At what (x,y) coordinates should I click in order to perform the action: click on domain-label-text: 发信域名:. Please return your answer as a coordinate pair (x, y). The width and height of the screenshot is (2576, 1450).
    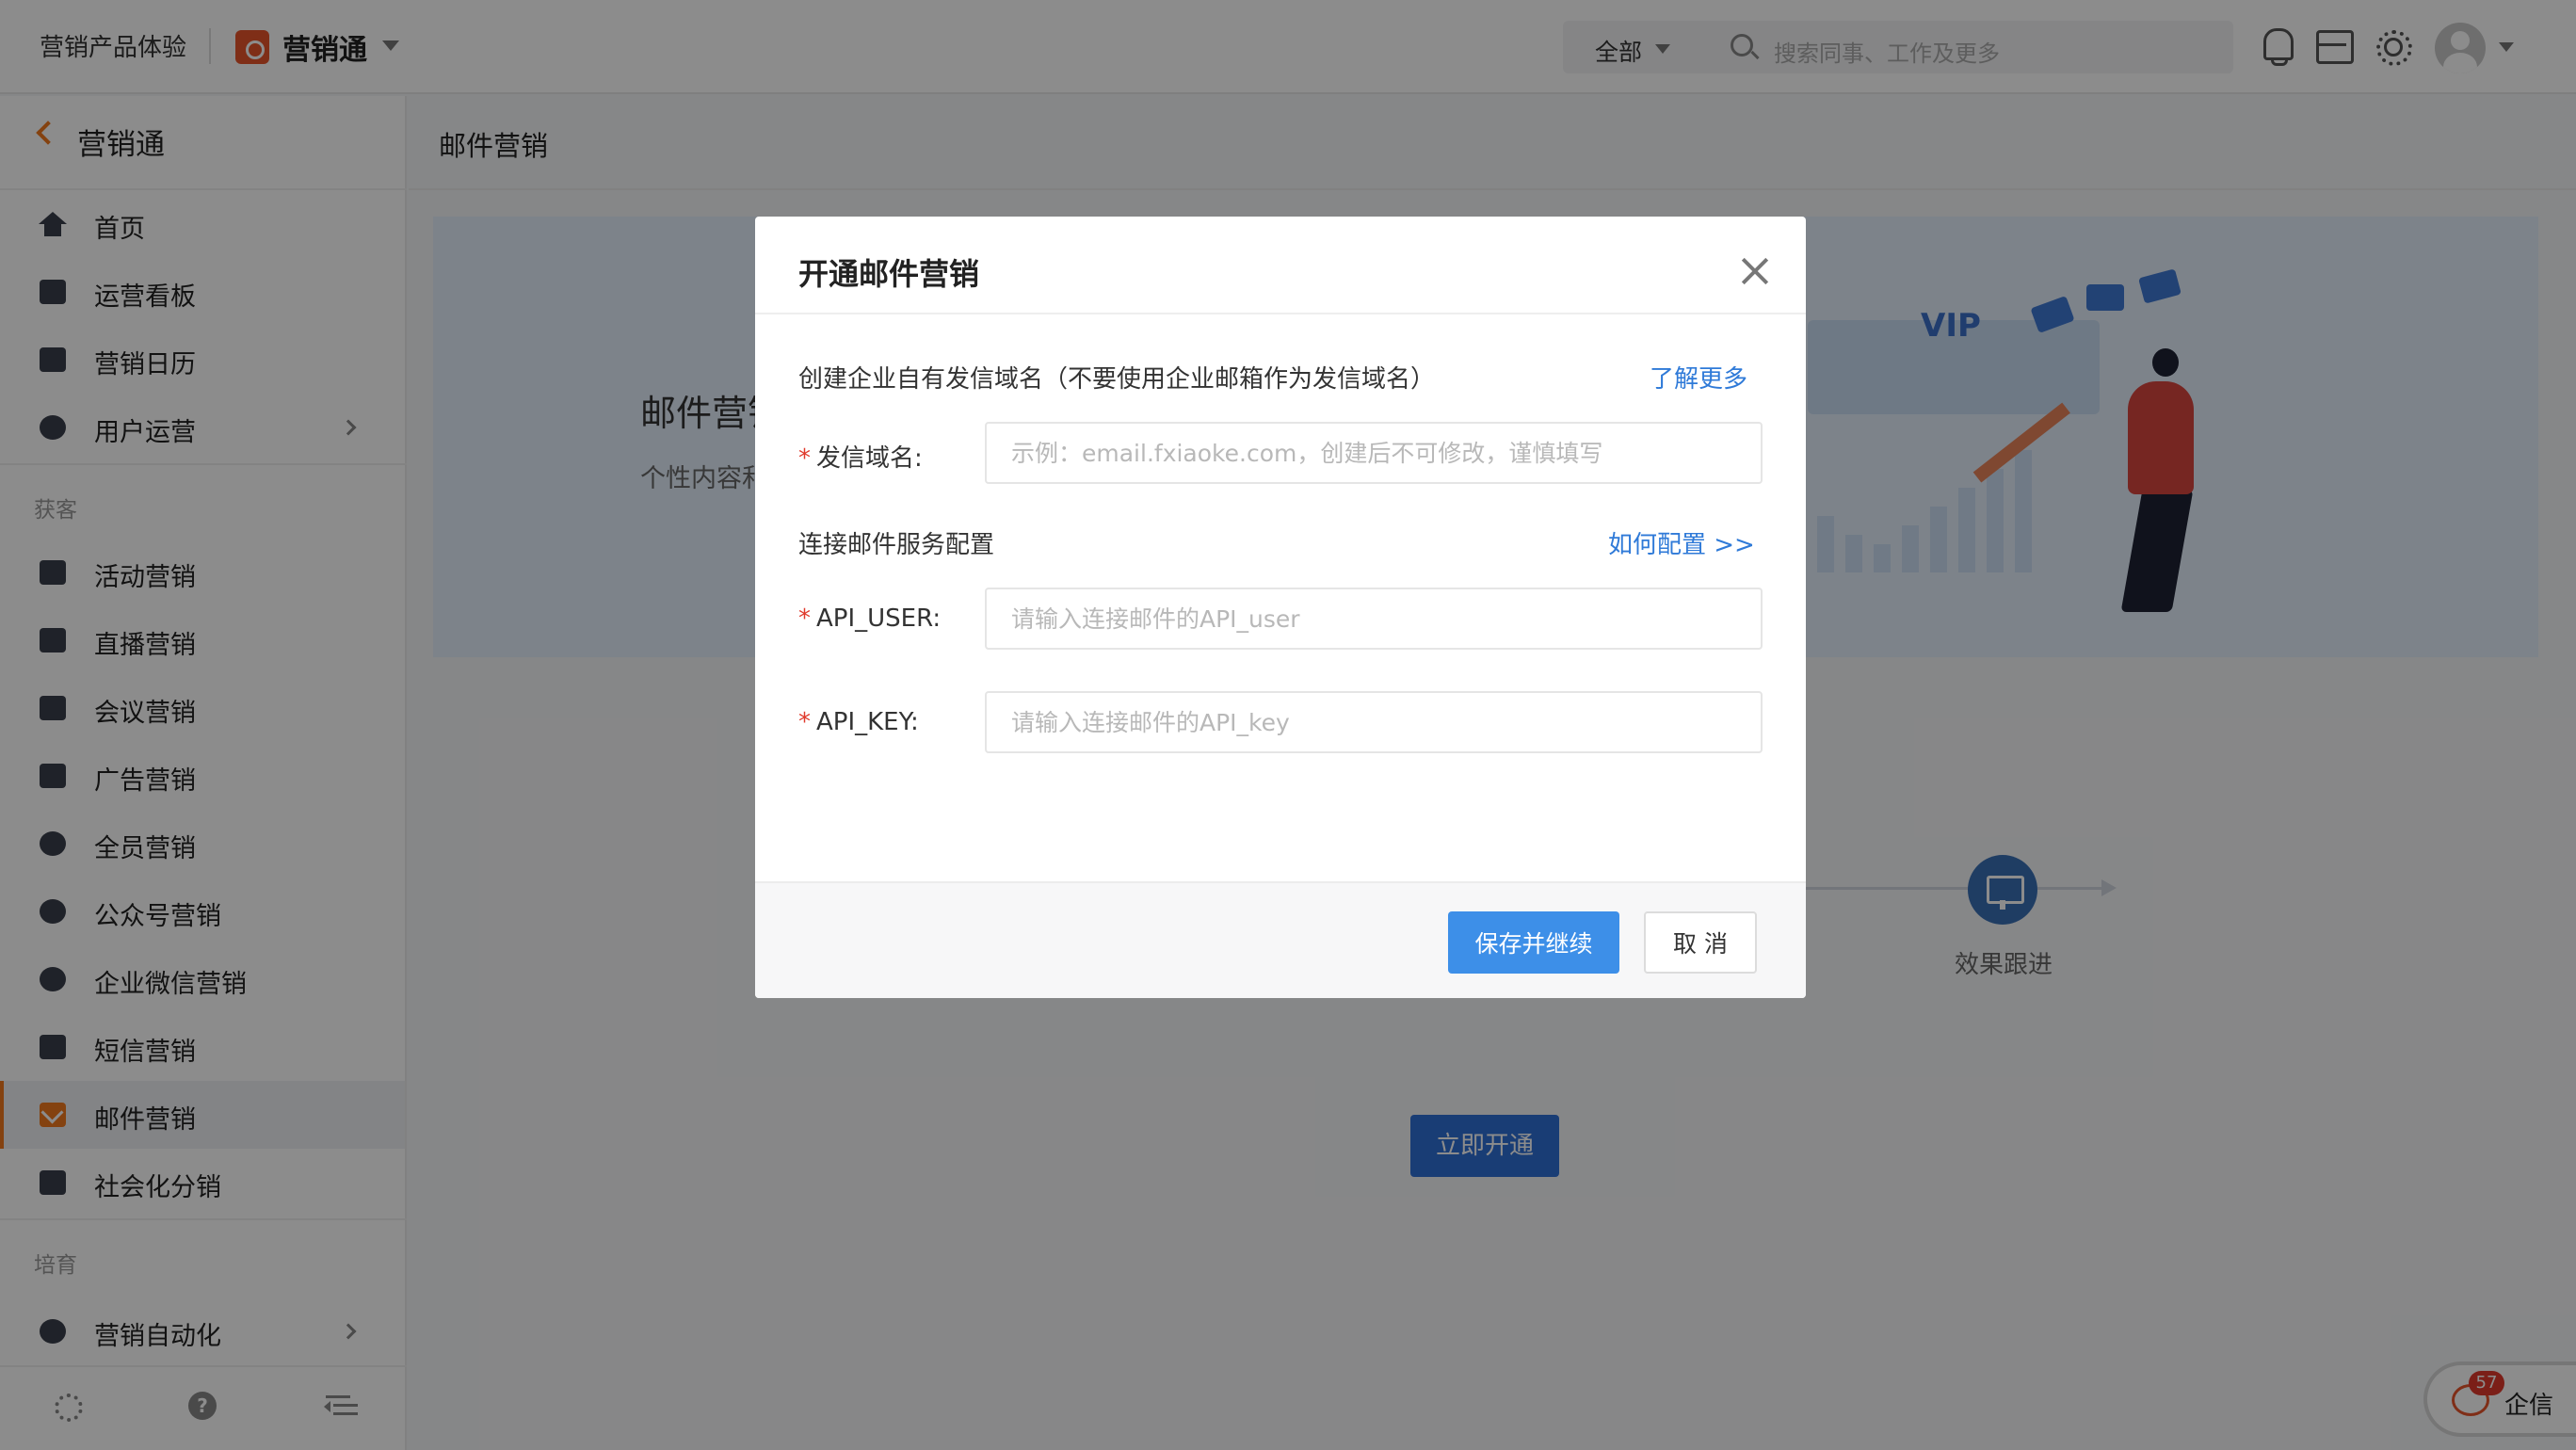
    Looking at the image, I should click on (869, 458).